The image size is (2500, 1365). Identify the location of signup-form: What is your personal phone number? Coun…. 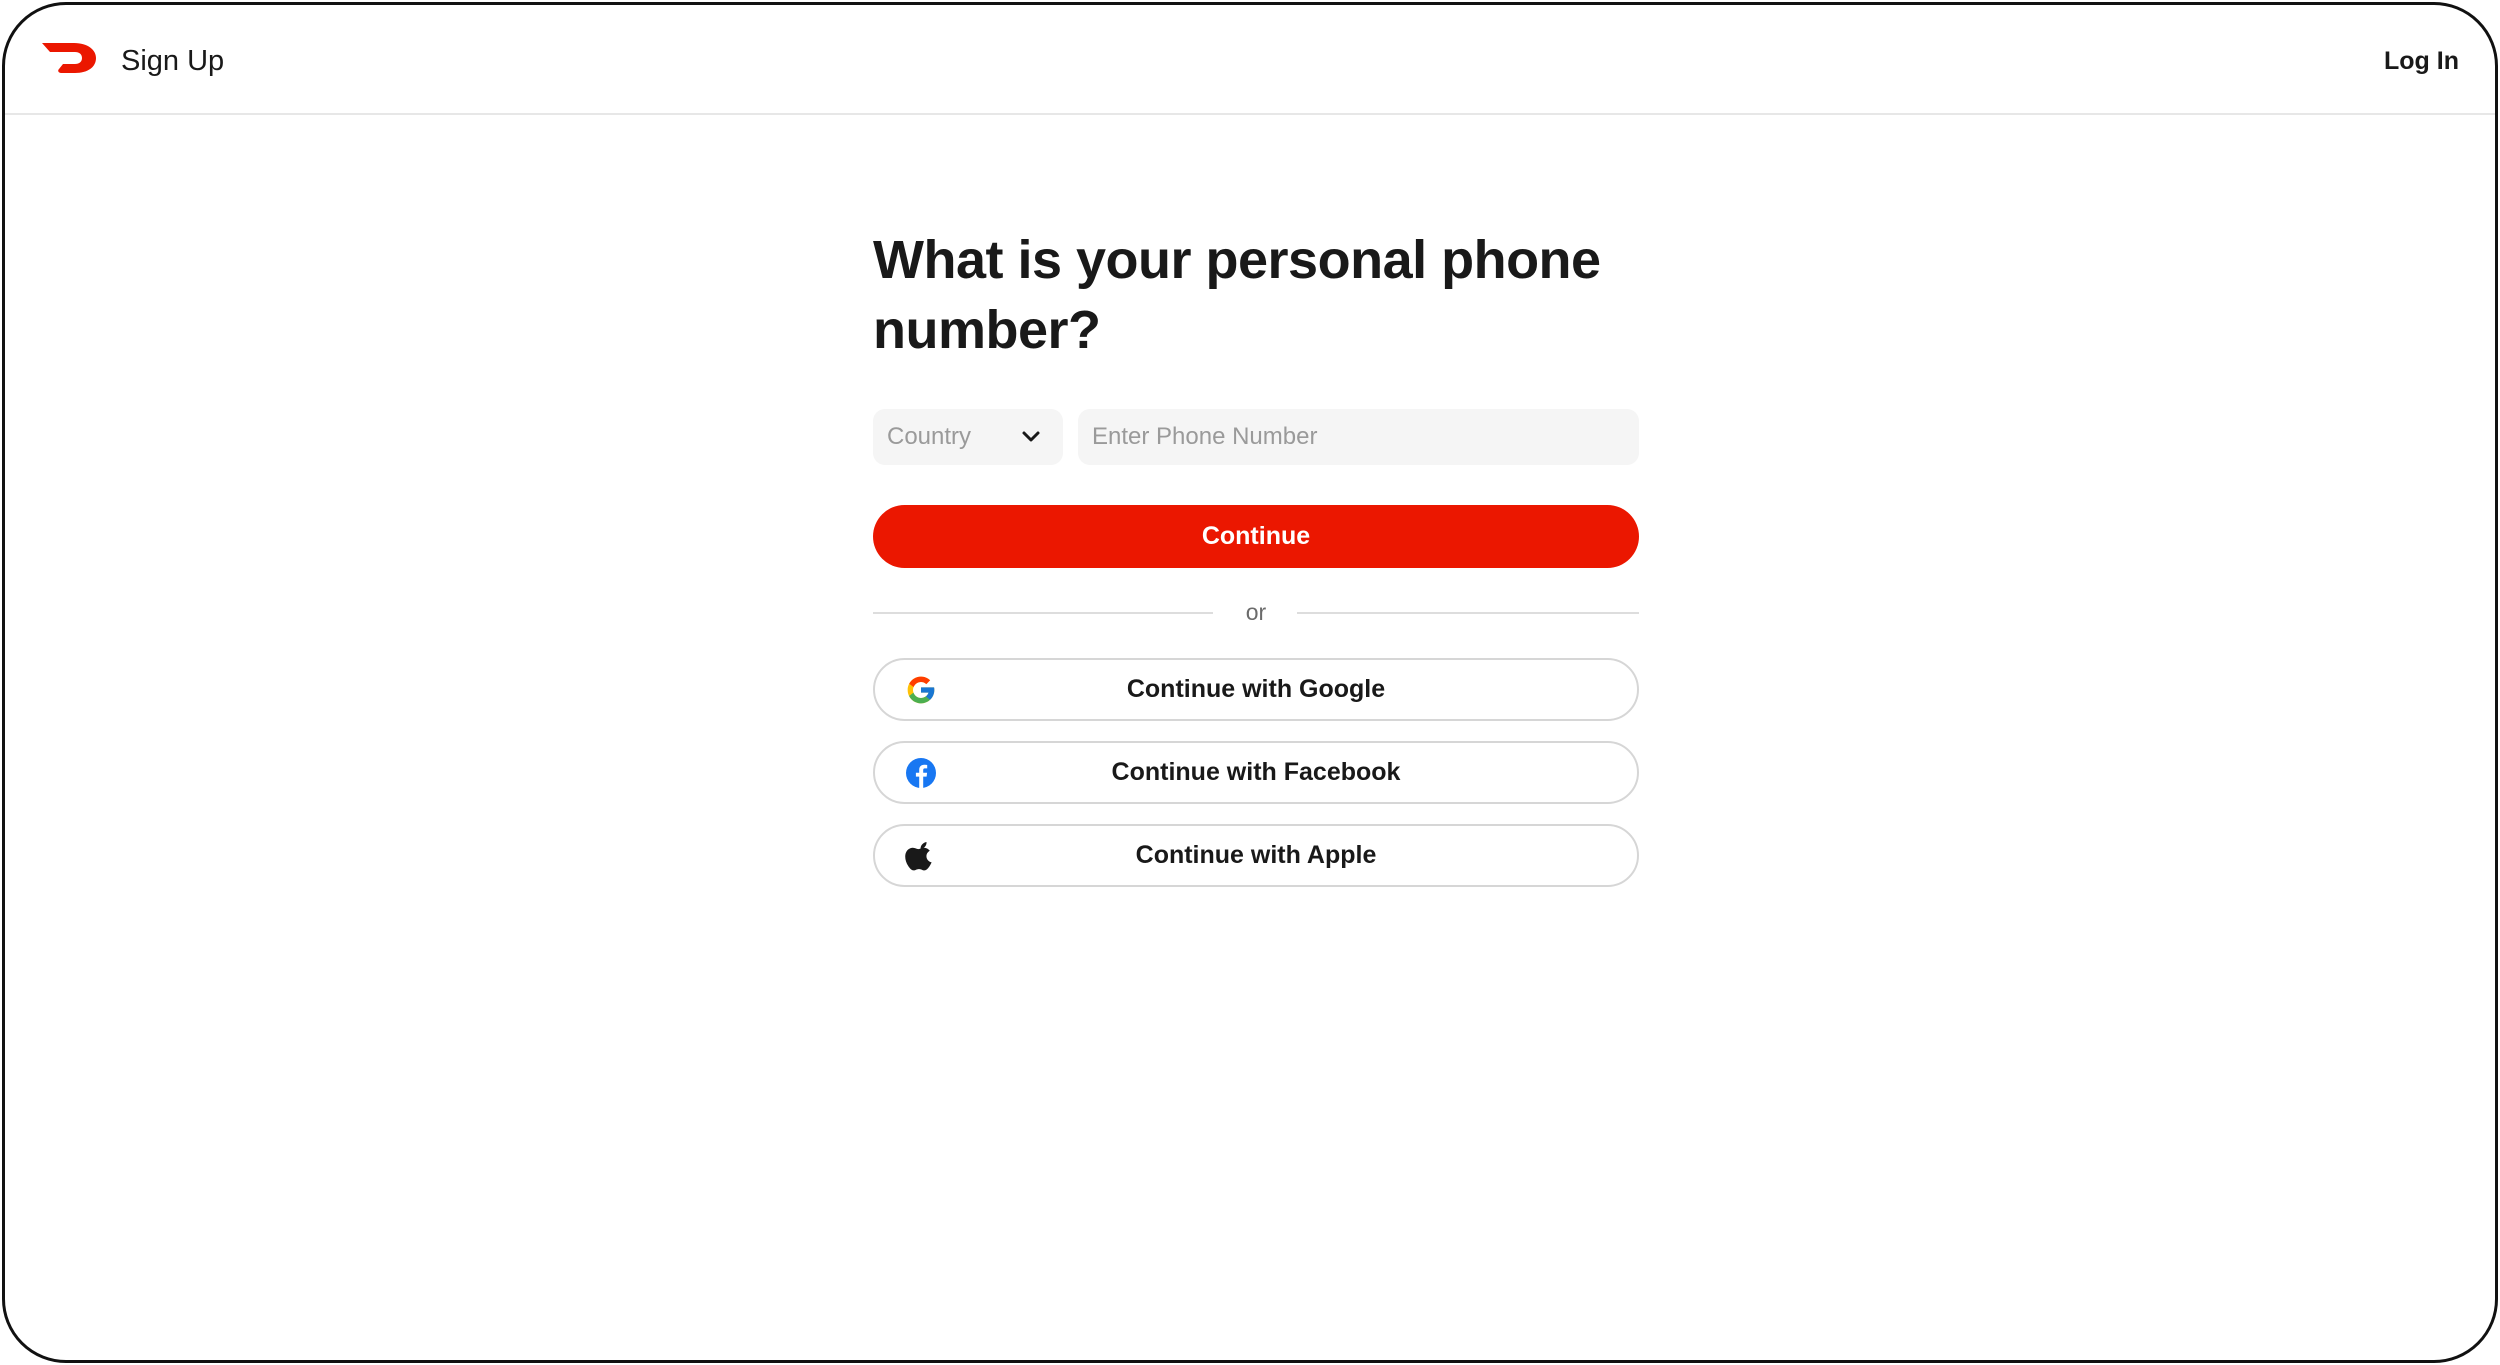
(1256, 556).